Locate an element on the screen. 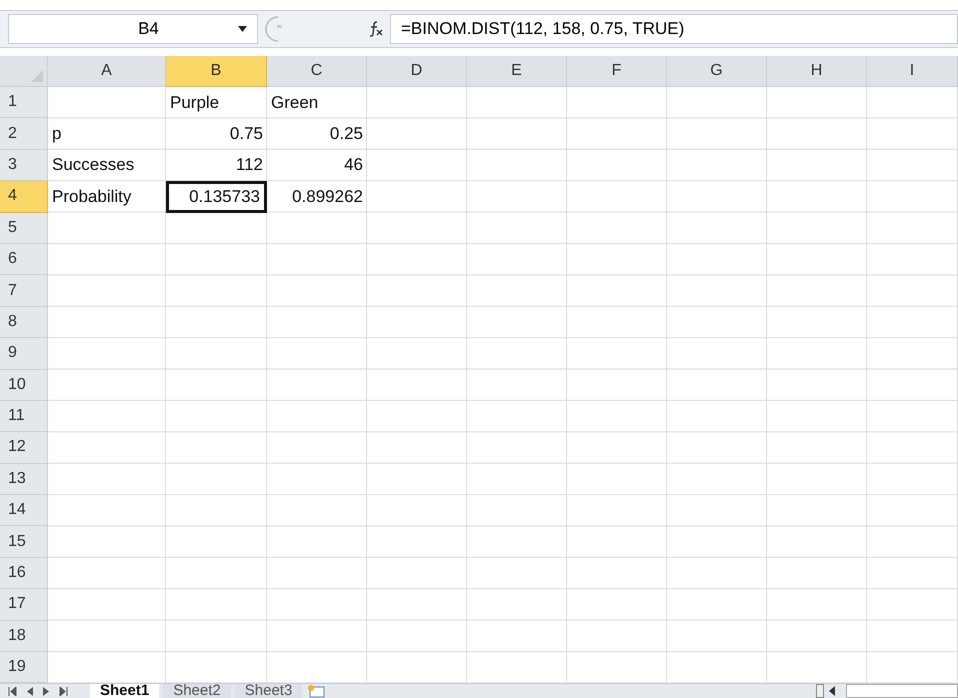  table-cell: Green is located at coordinates (317, 102).